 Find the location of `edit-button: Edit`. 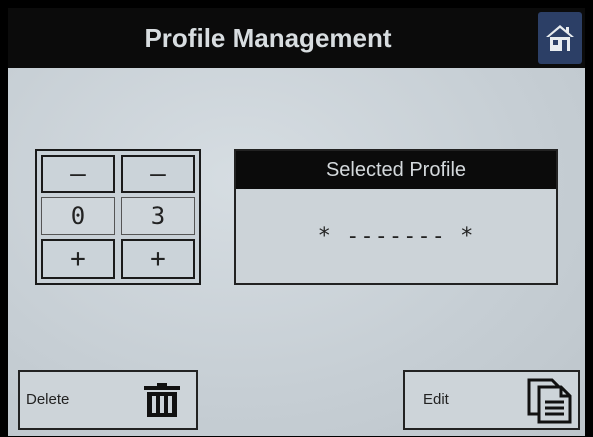

edit-button: Edit is located at coordinates (491, 400).